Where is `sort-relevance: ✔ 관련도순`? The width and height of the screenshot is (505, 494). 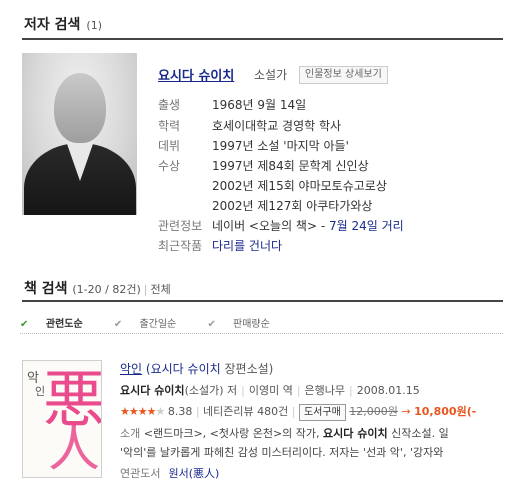 sort-relevance: ✔ 관련도순 is located at coordinates (58, 324).